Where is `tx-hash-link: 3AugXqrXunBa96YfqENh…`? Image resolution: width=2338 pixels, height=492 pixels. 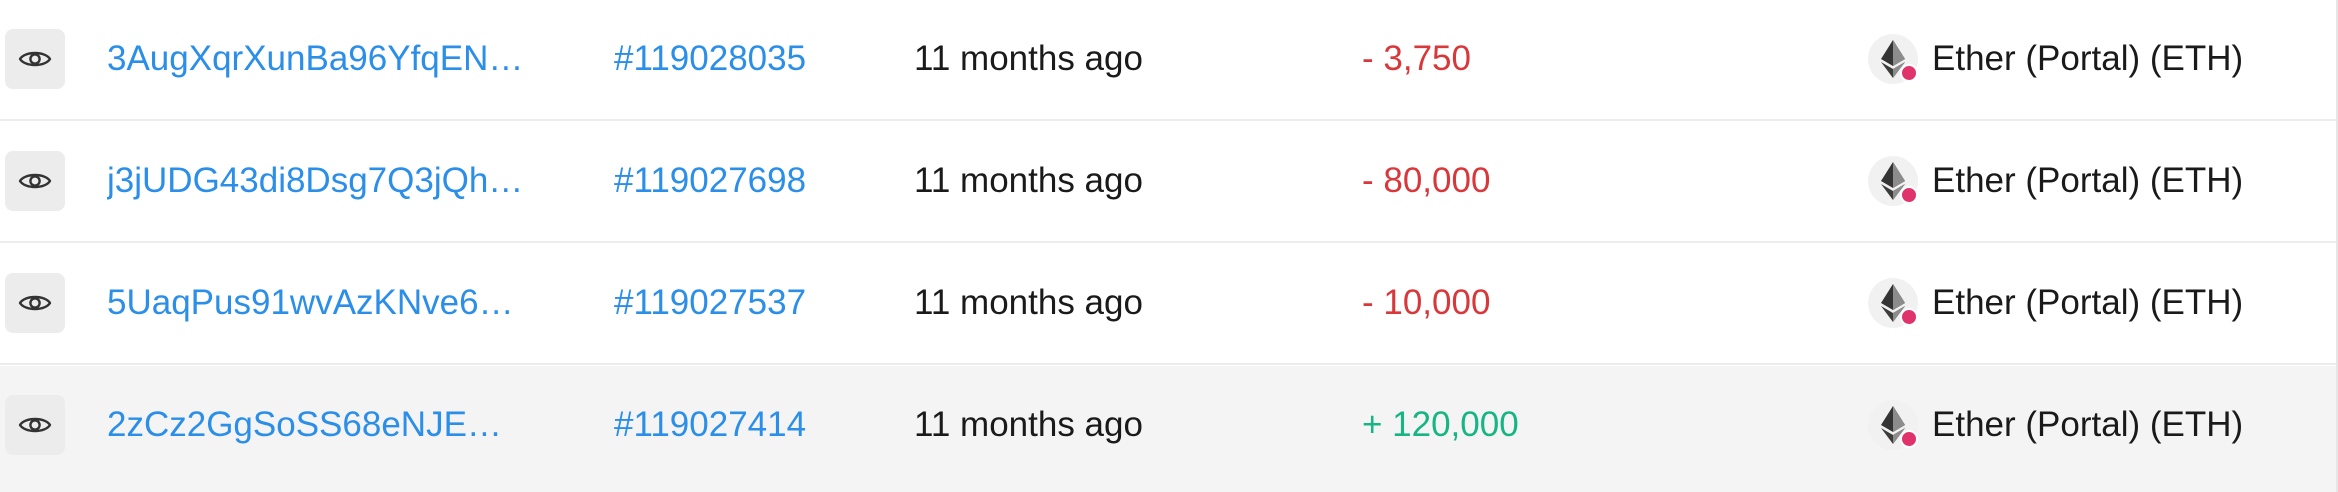 tx-hash-link: 3AugXqrXunBa96YfqENh… is located at coordinates (317, 59).